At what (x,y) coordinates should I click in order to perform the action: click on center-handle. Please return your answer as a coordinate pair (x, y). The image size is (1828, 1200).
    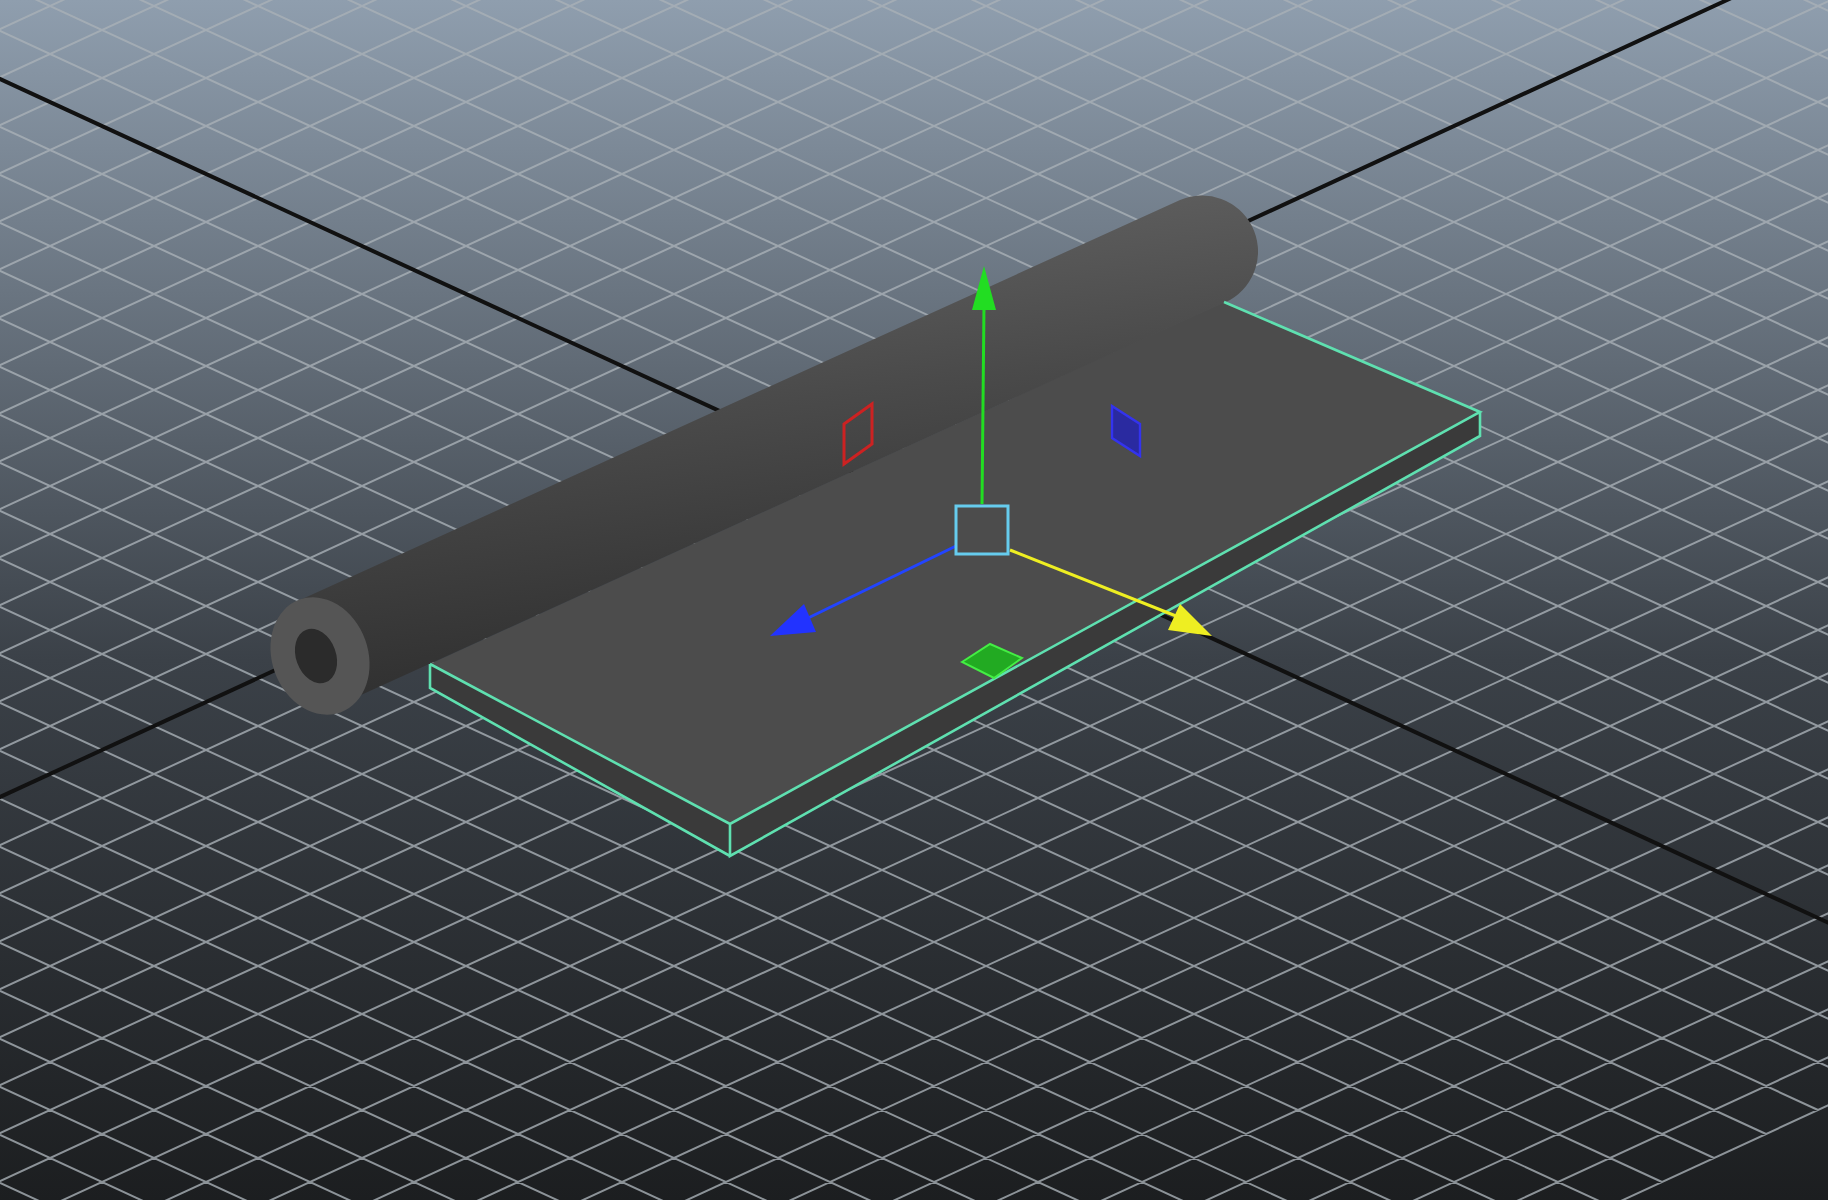
    Looking at the image, I should click on (982, 530).